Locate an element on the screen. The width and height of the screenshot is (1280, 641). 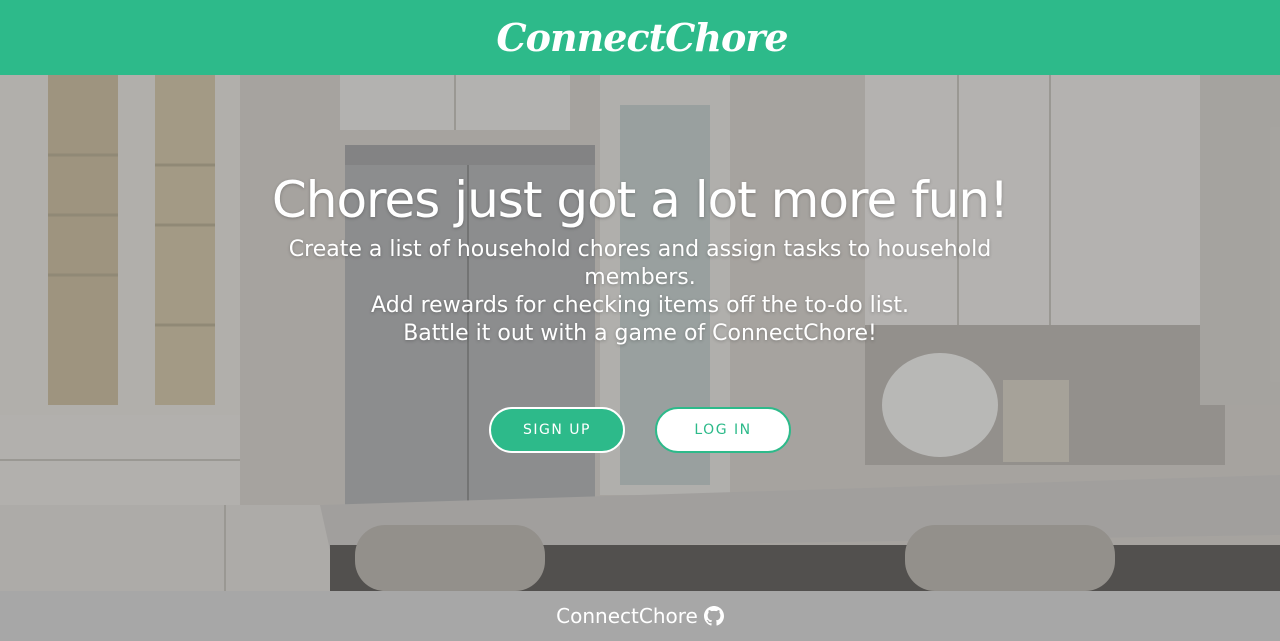
footer: ConnectChore is located at coordinates (640, 616).